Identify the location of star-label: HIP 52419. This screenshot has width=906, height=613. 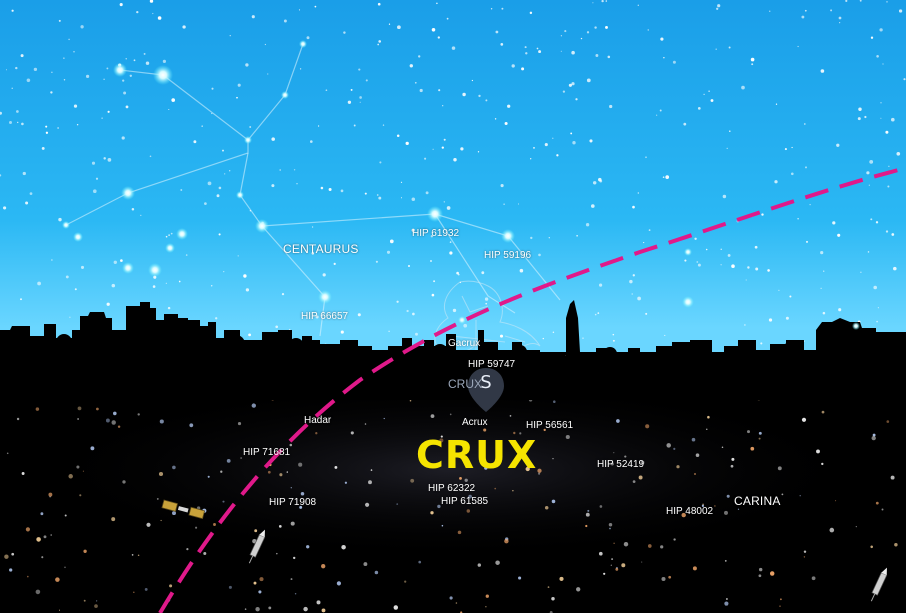
(620, 464).